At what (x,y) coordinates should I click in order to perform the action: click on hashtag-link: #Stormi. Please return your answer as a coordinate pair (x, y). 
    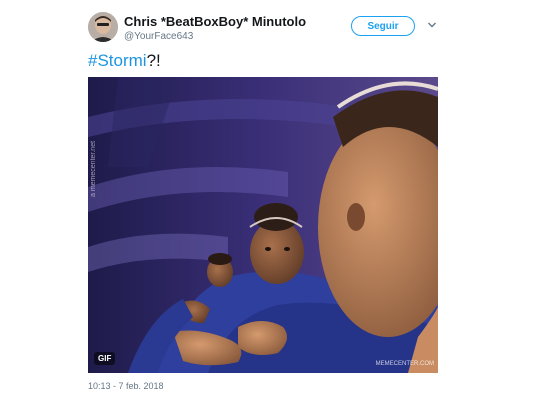
    Looking at the image, I should click on (117, 60).